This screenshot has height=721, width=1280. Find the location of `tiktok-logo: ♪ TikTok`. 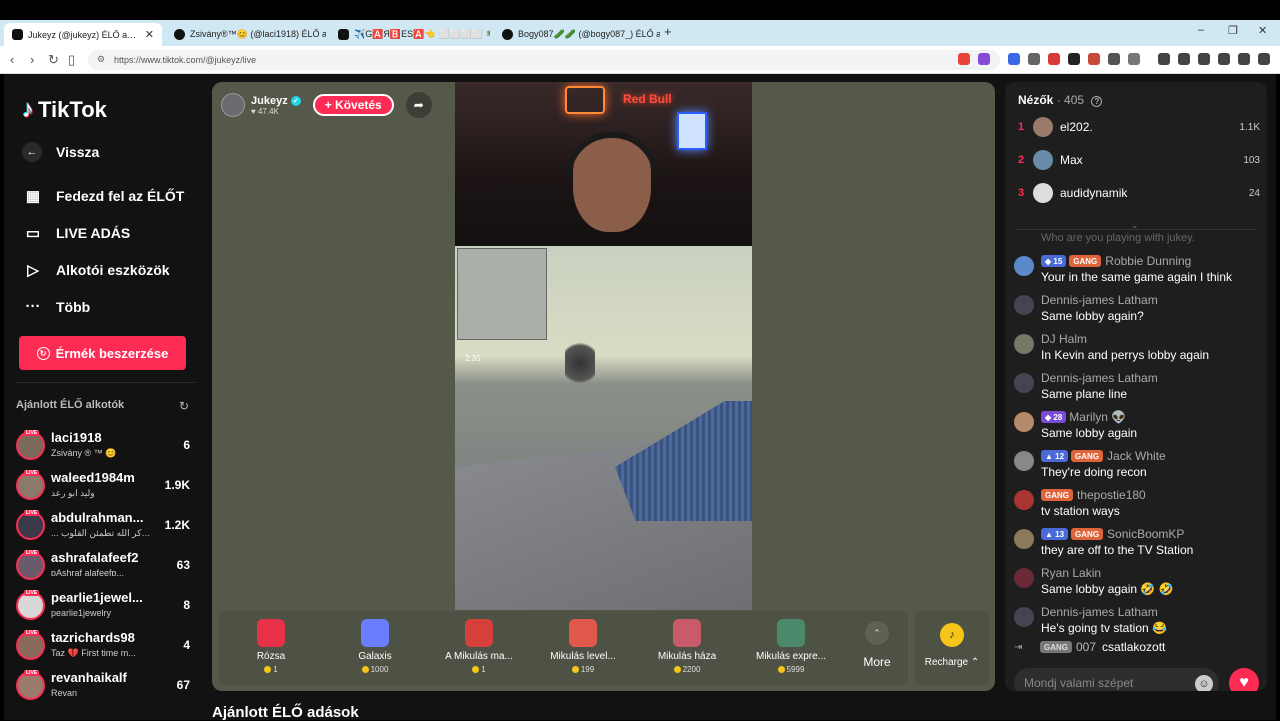

tiktok-logo: ♪ TikTok is located at coordinates (64, 110).